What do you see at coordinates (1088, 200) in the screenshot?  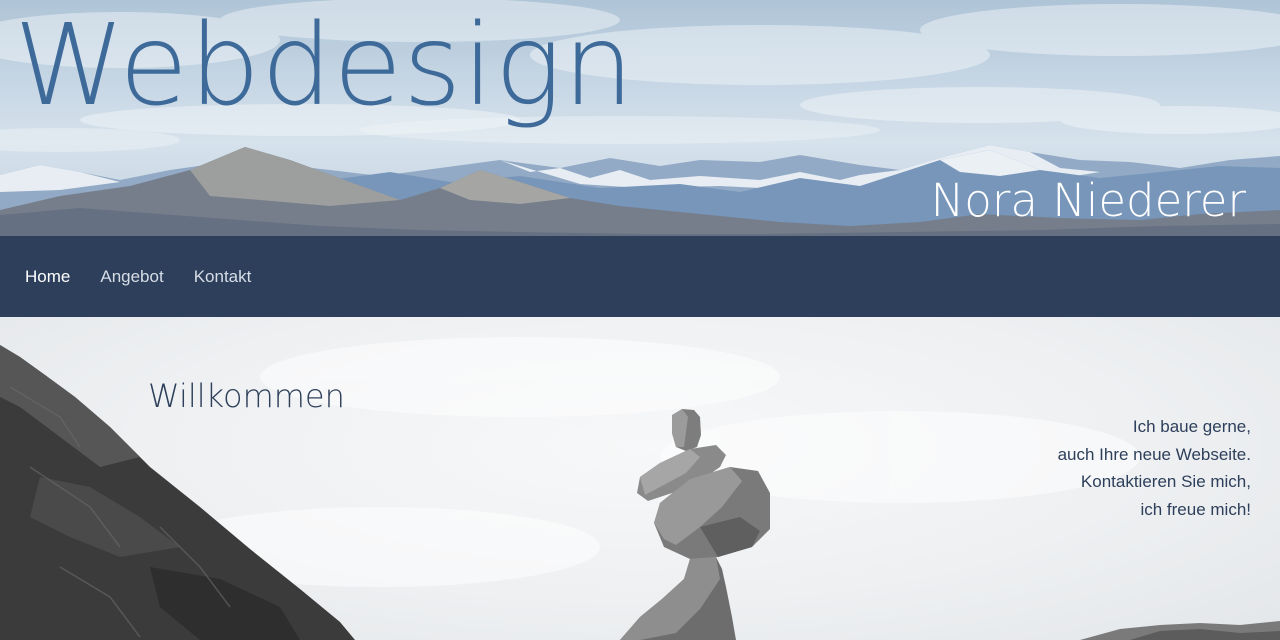 I see `site-owner-name: Nora Niederer` at bounding box center [1088, 200].